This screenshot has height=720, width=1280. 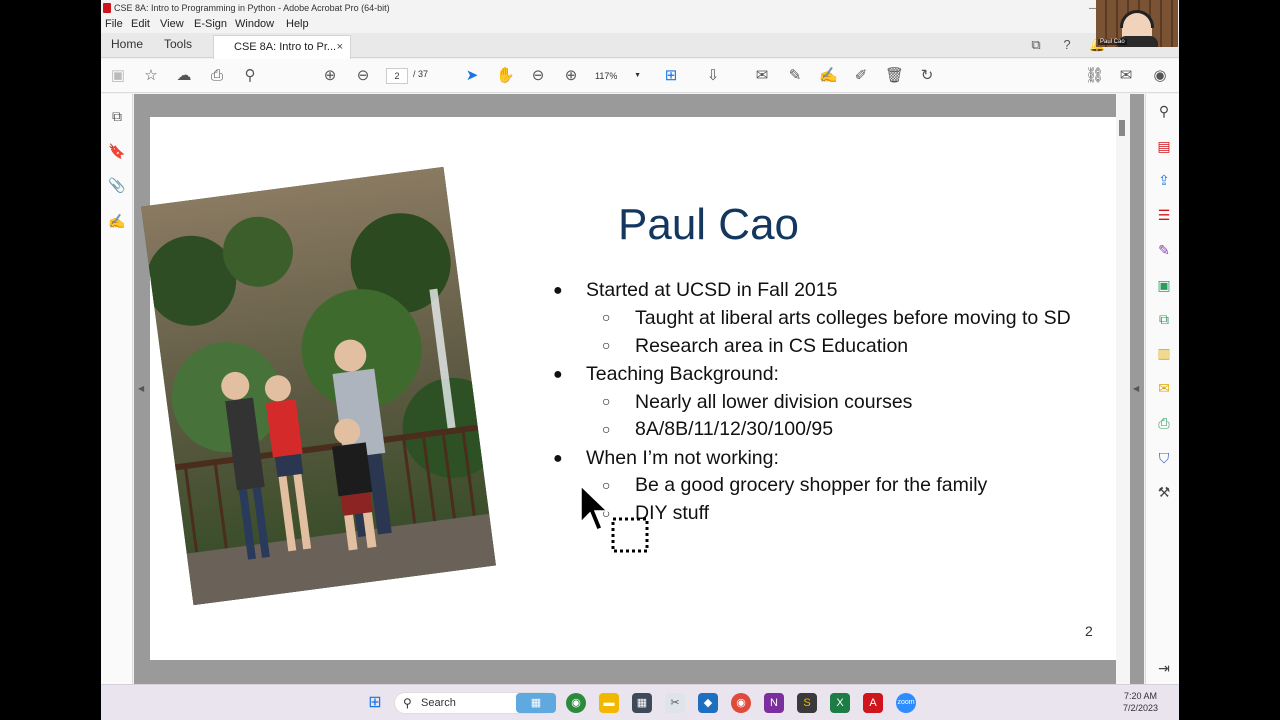 I want to click on link-icon: ⛓, so click(x=1094, y=76).